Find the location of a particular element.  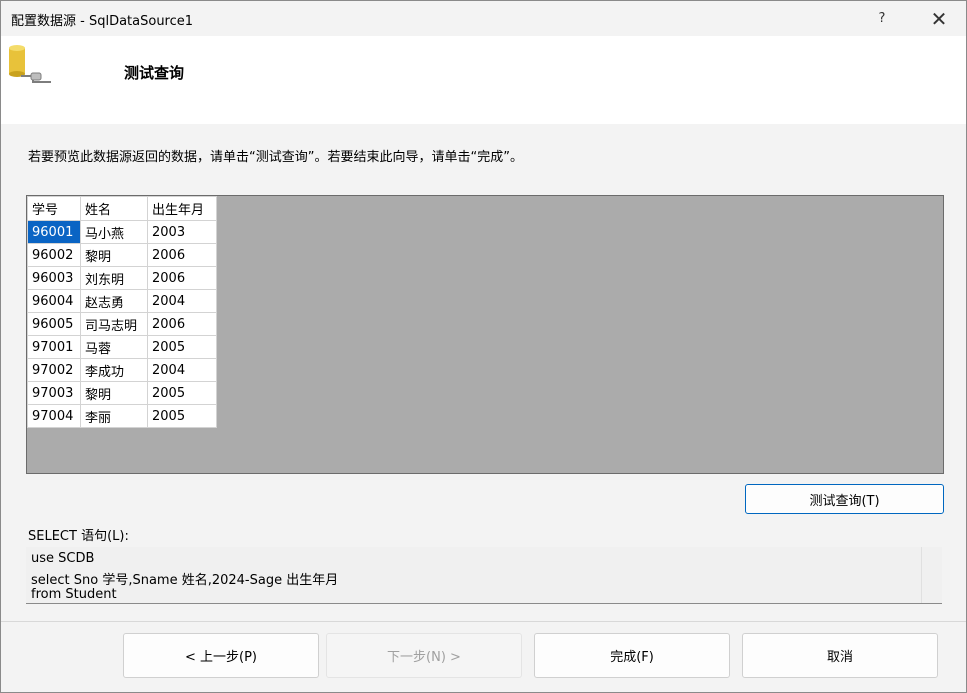

cell-sno: 97004 is located at coordinates (54, 416).